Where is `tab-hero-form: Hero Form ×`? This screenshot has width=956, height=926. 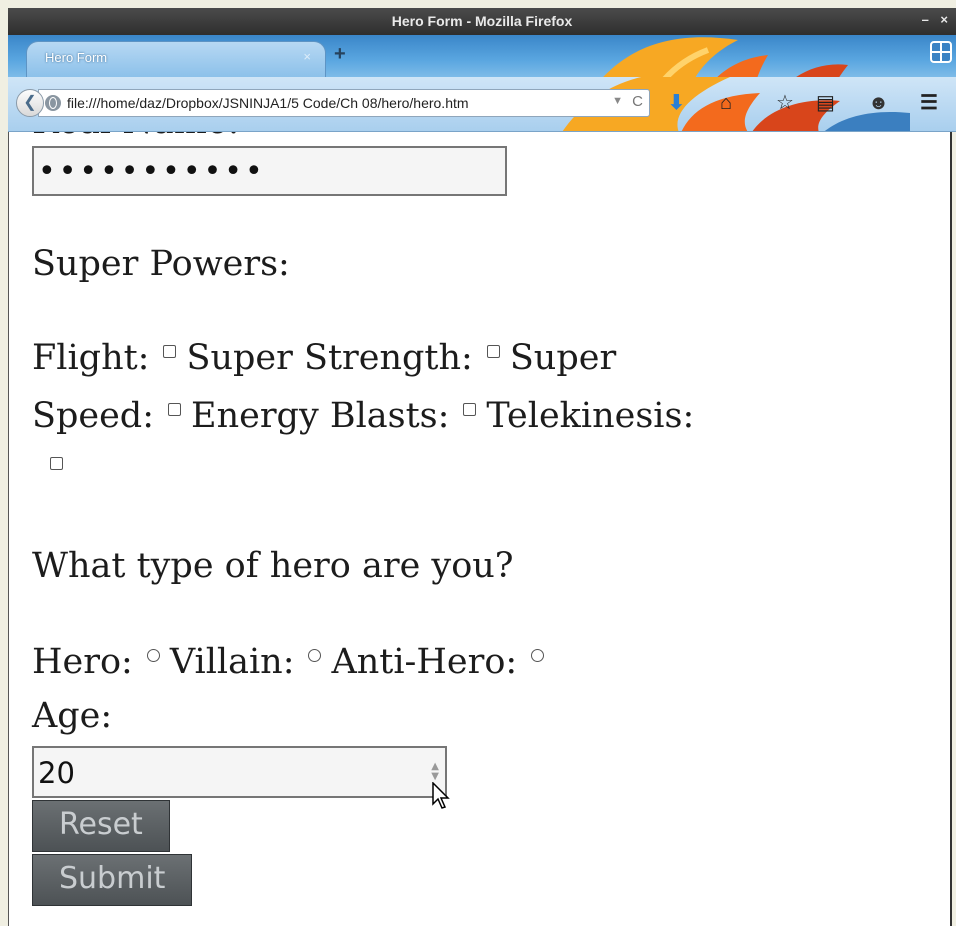 tab-hero-form: Hero Form × is located at coordinates (176, 59).